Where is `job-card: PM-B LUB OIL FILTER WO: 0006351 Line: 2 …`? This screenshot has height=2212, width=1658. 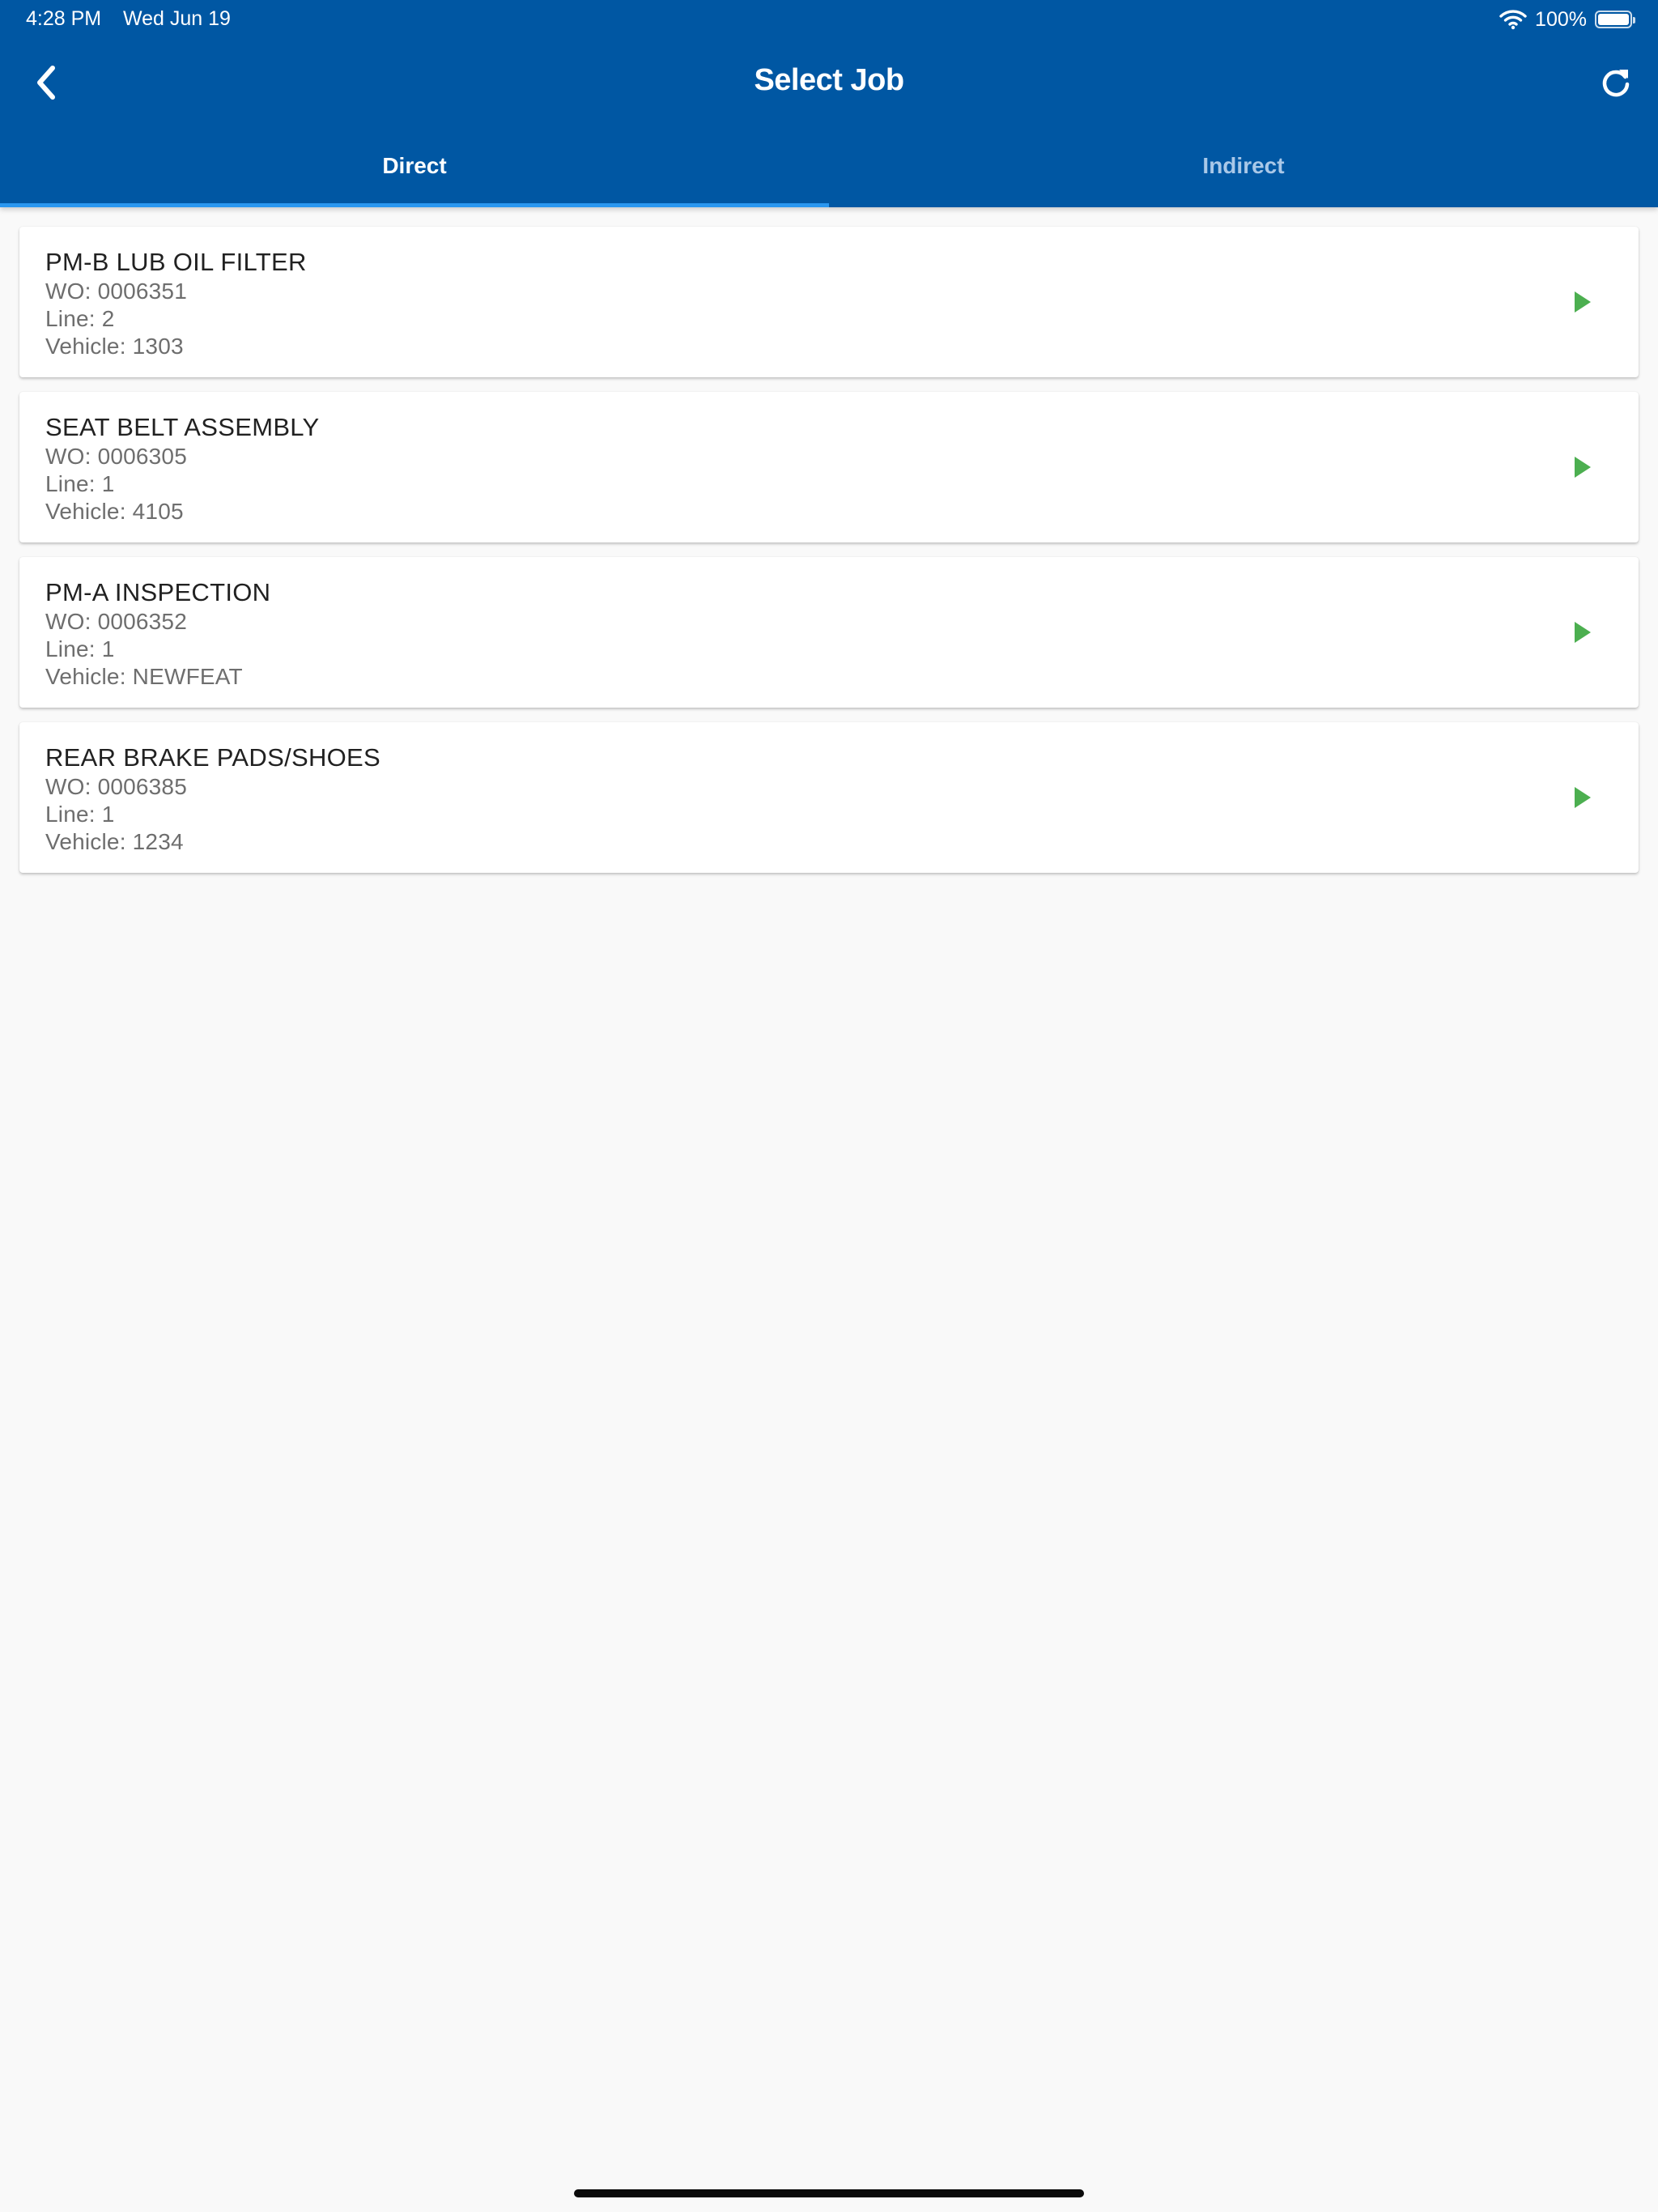 job-card: PM-B LUB OIL FILTER WO: 0006351 Line: 2 … is located at coordinates (829, 302).